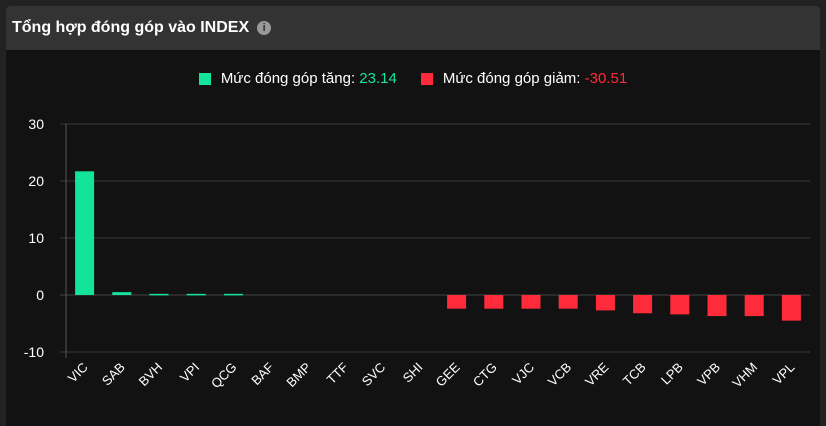 The image size is (826, 426). Describe the element at coordinates (605, 303) in the screenshot. I see `bar-vre` at that location.